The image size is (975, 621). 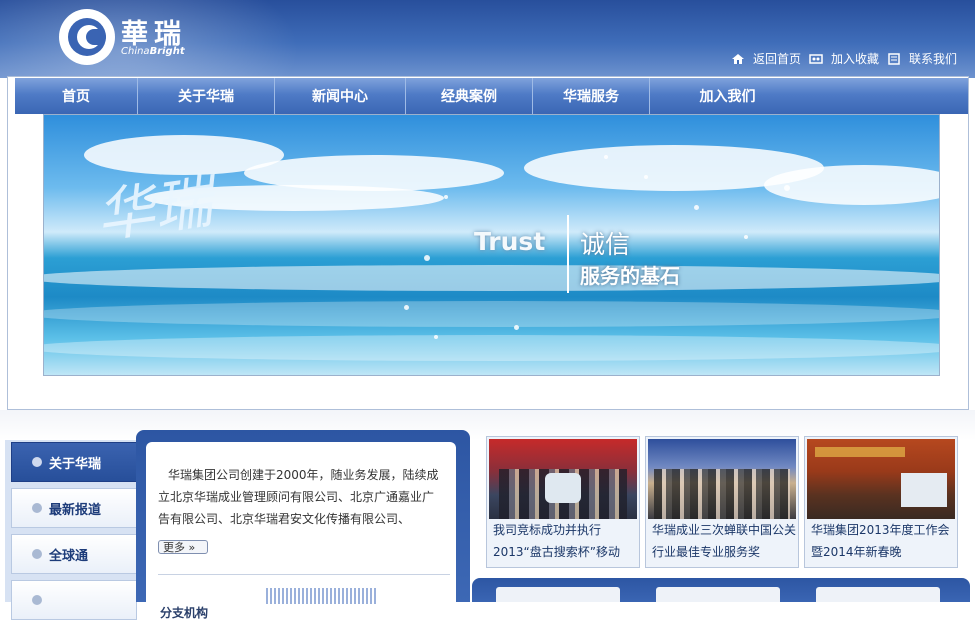 I want to click on sidebar-item-label: 全球通, so click(x=69, y=556).